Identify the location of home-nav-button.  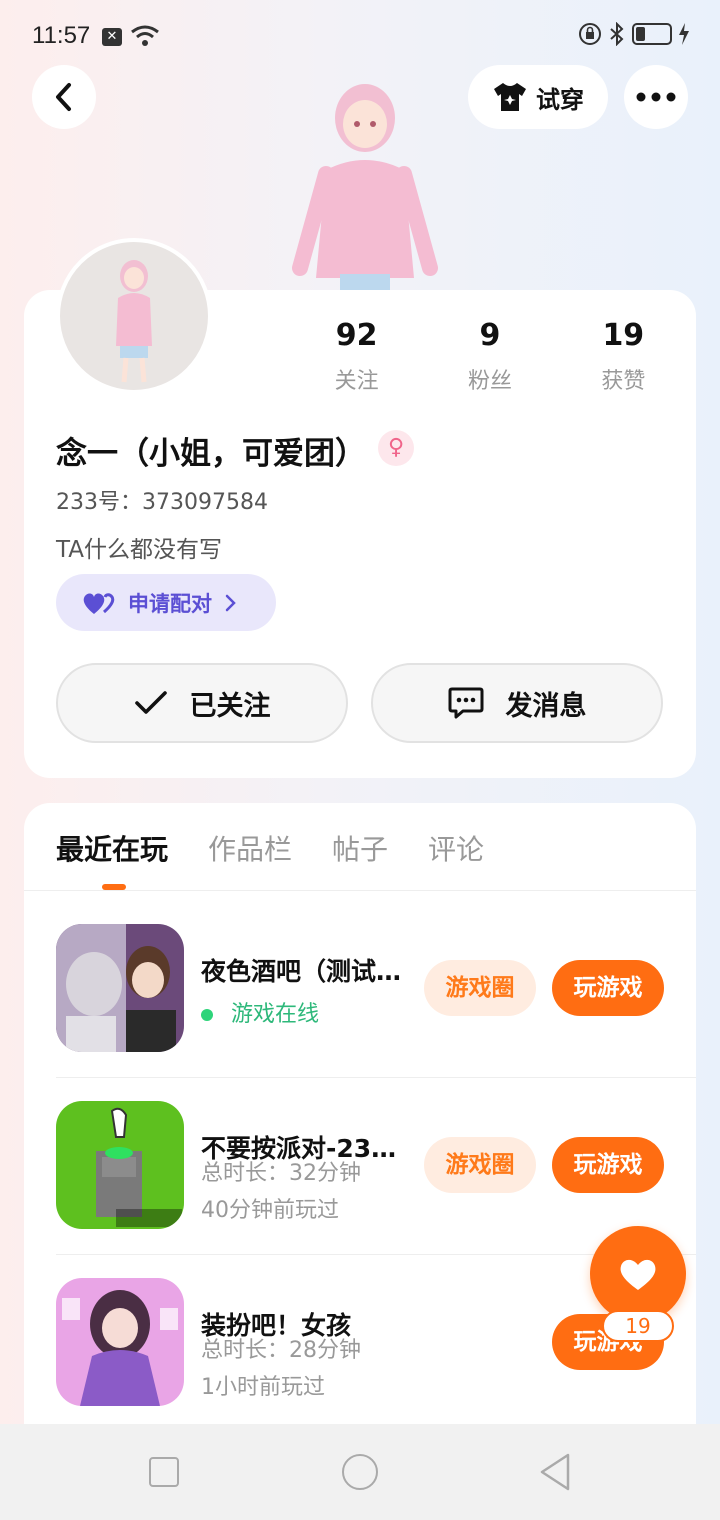
(360, 1472).